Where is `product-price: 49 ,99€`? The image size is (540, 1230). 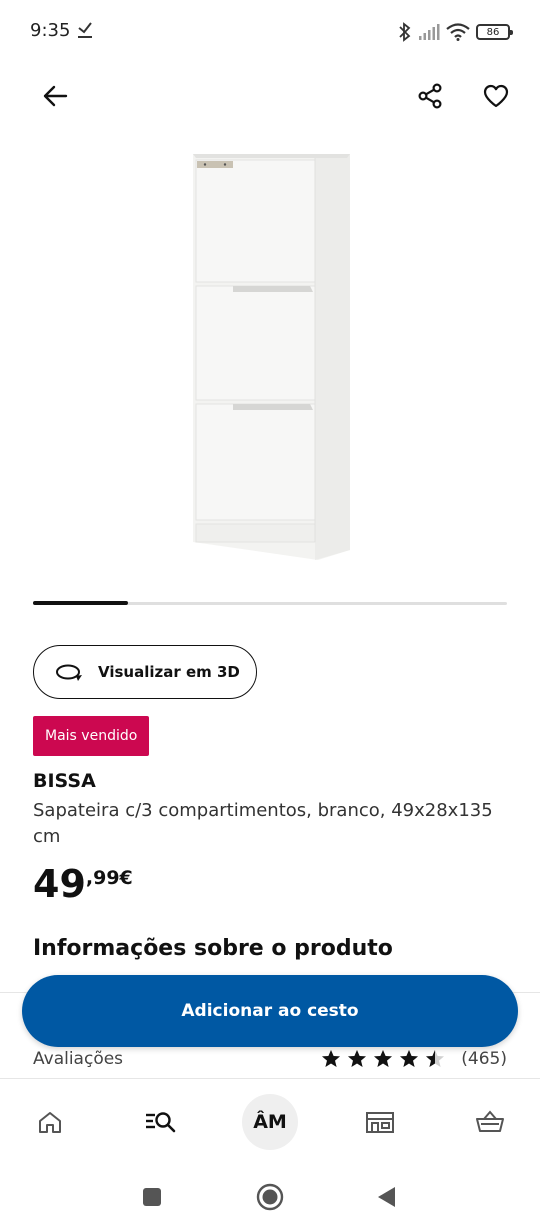 product-price: 49 ,99€ is located at coordinates (83, 884).